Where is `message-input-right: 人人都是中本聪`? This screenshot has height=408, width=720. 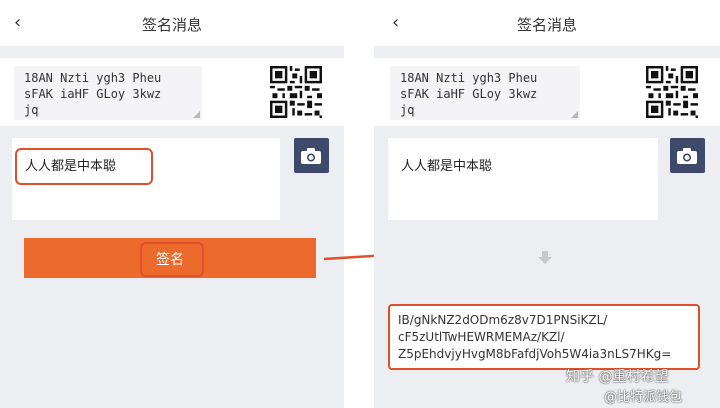 message-input-right: 人人都是中本聪 is located at coordinates (523, 179).